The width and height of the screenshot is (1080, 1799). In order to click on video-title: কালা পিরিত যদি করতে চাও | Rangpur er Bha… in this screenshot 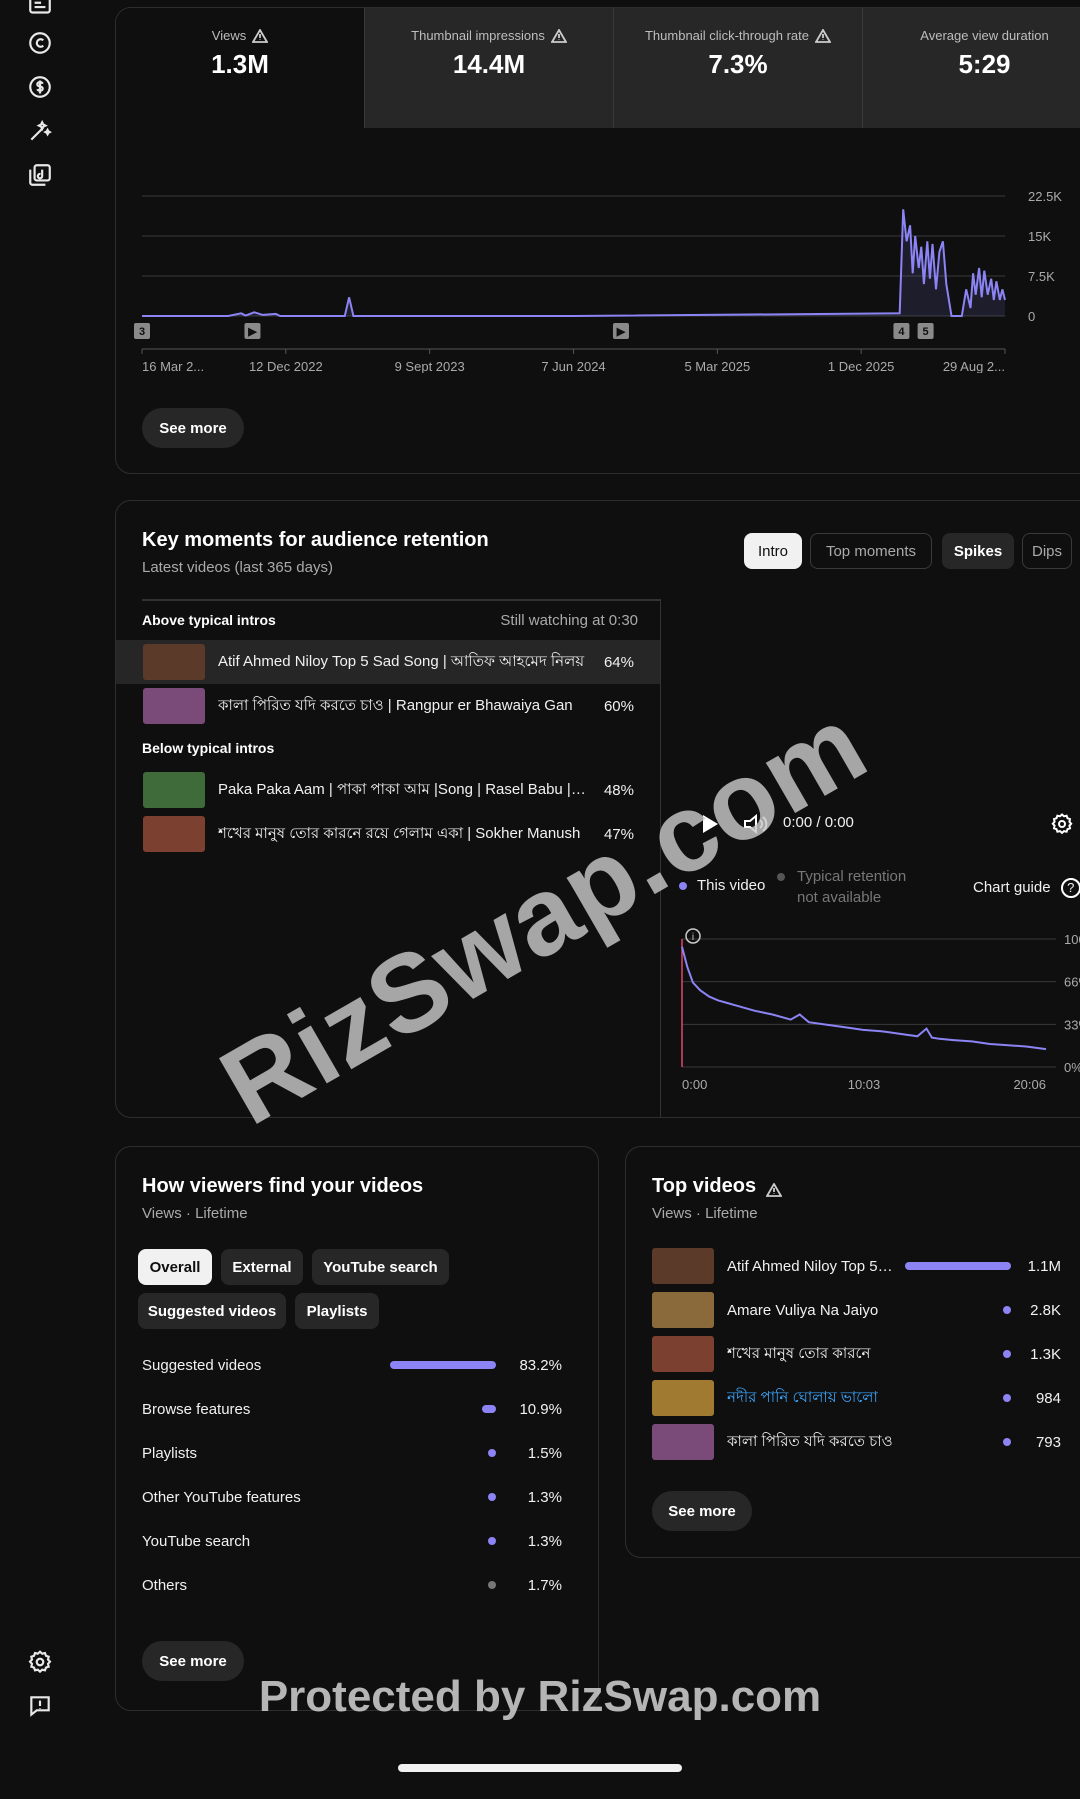, I will do `click(395, 705)`.